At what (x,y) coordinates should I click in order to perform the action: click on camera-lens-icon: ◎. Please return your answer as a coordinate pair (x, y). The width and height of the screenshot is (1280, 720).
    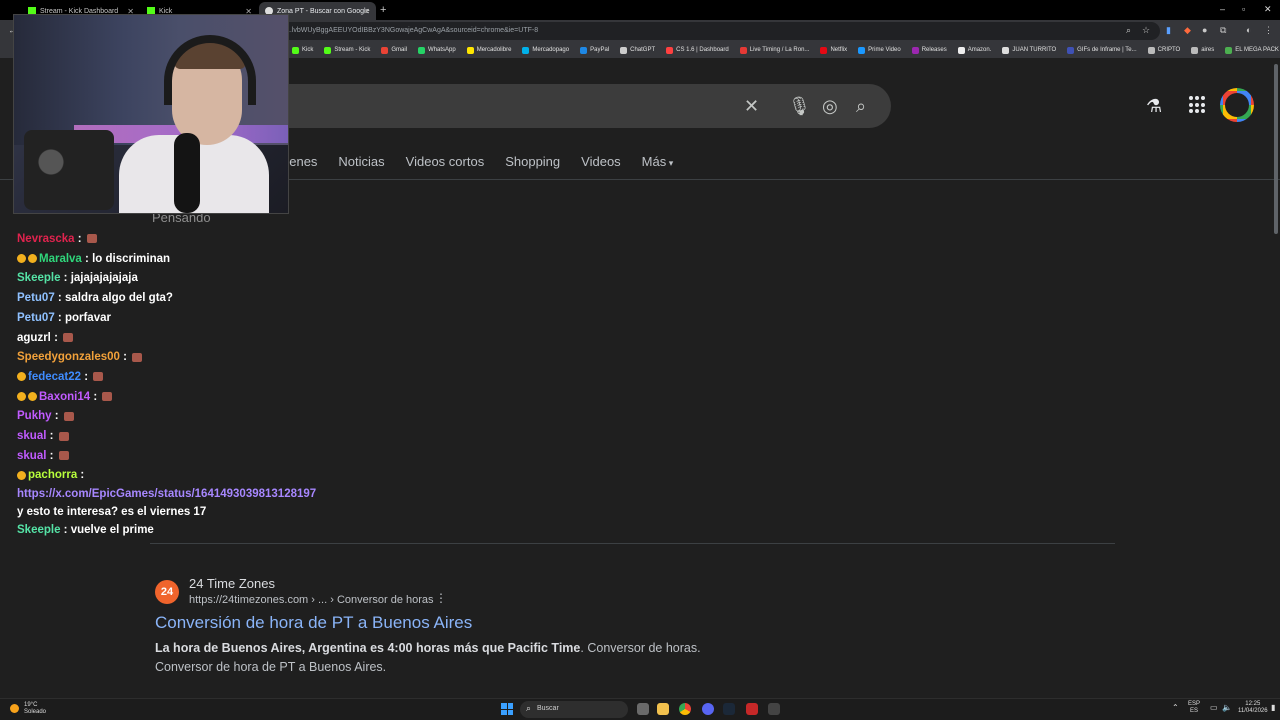
    Looking at the image, I should click on (830, 106).